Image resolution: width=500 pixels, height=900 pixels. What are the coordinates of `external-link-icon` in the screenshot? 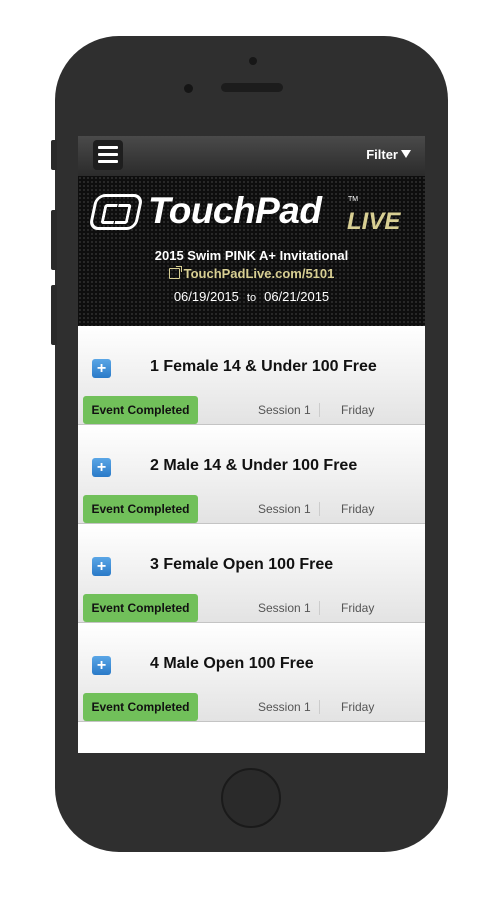 It's located at (175, 272).